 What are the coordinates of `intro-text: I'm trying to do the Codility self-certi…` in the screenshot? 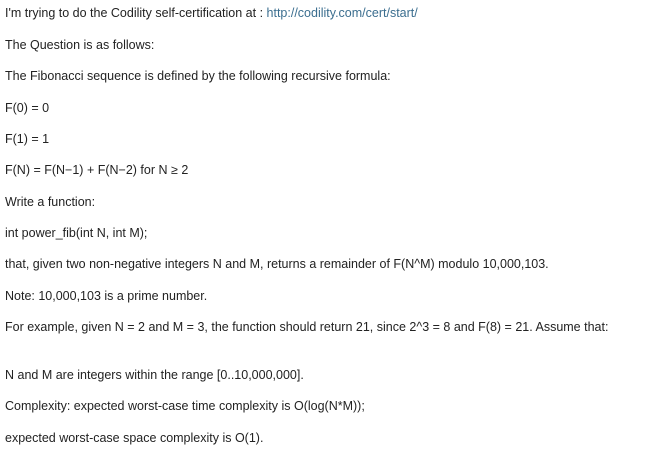 It's located at (136, 13).